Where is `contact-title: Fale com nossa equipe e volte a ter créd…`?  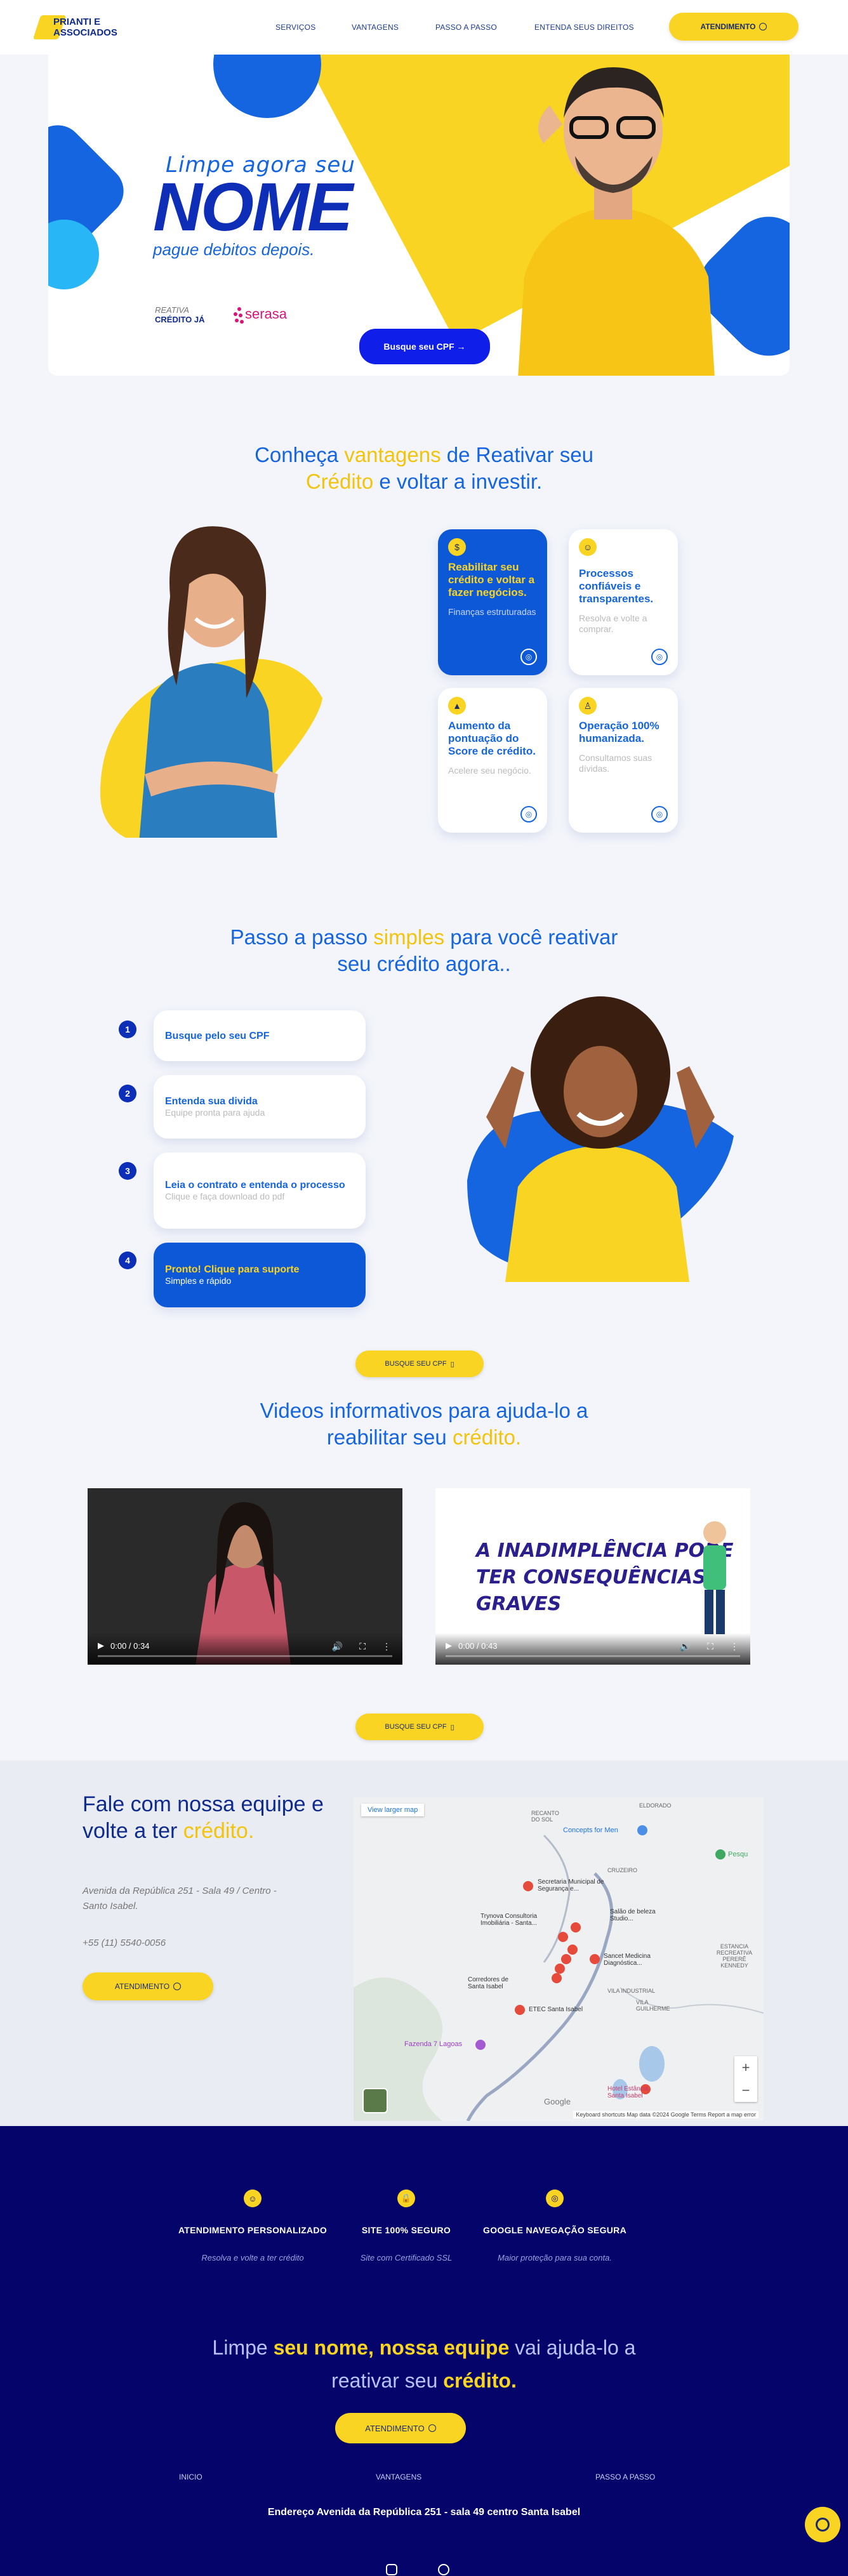
contact-title: Fale com nossa equipe e volte a ter créd… is located at coordinates (203, 1817).